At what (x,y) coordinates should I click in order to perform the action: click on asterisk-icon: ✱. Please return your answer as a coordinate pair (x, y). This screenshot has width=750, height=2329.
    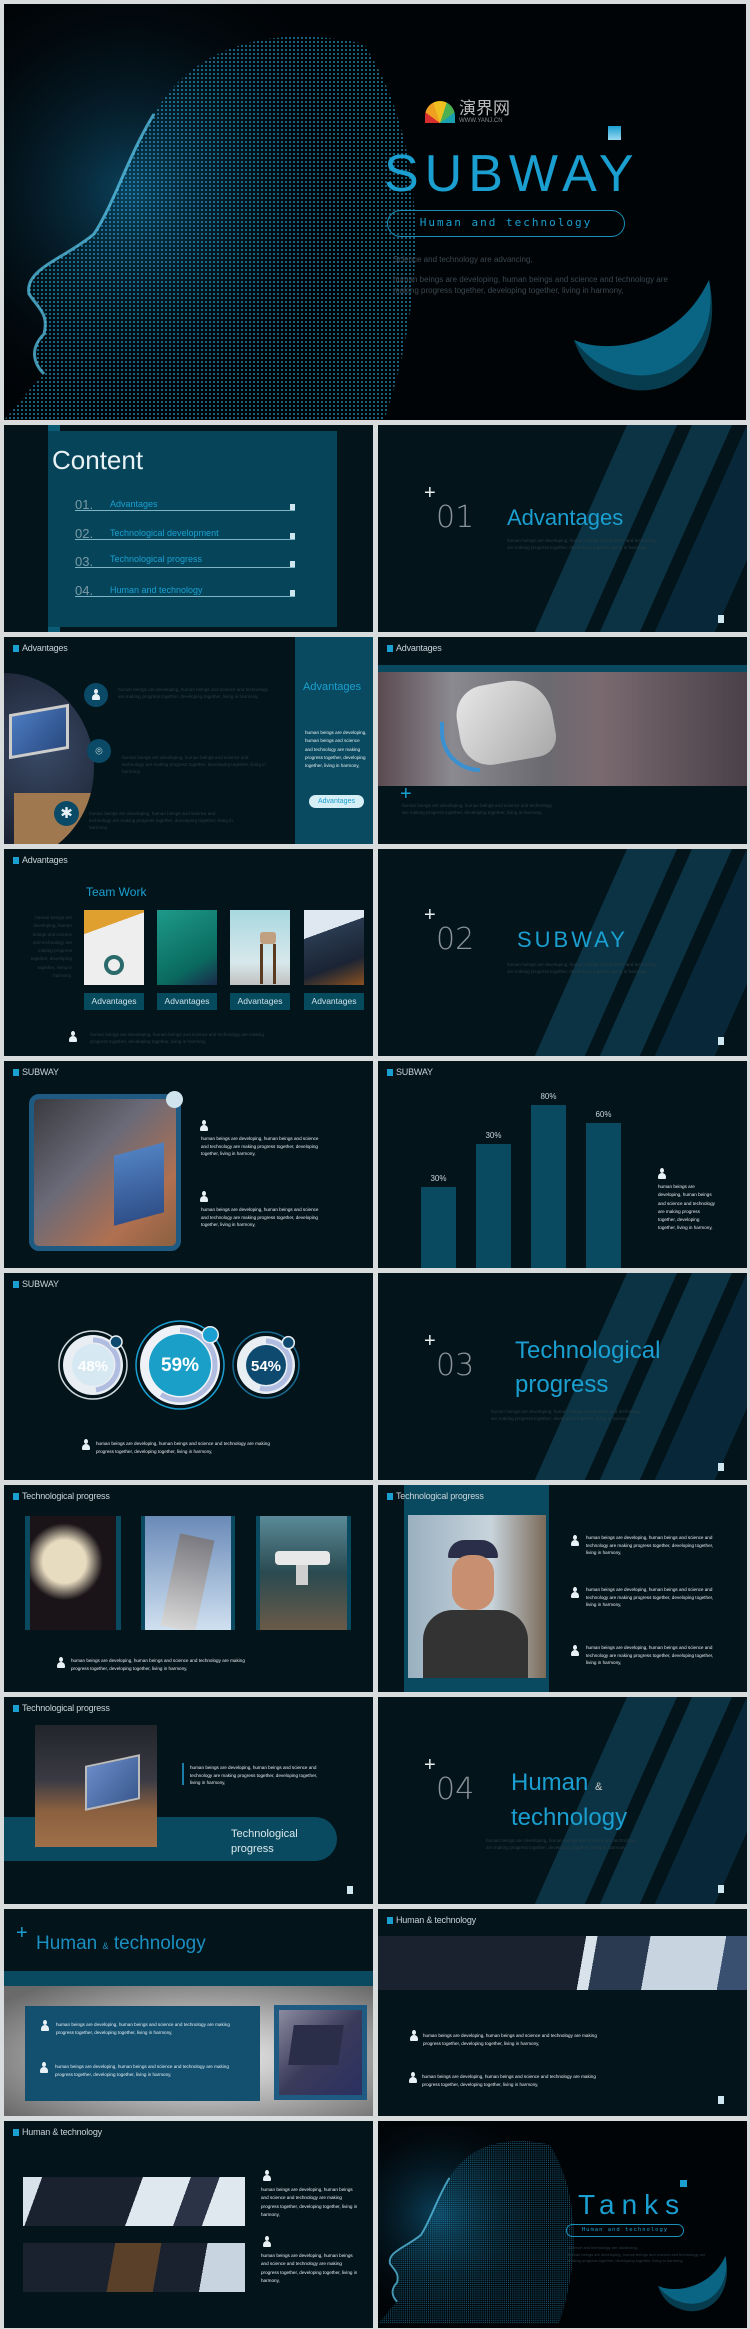
    Looking at the image, I should click on (66, 813).